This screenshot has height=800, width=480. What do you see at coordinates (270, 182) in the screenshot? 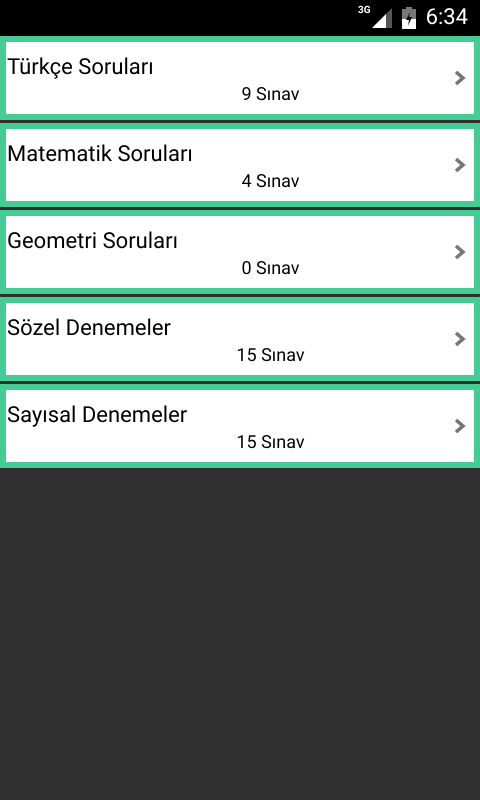
I see `exam-count: 4 Sınav` at bounding box center [270, 182].